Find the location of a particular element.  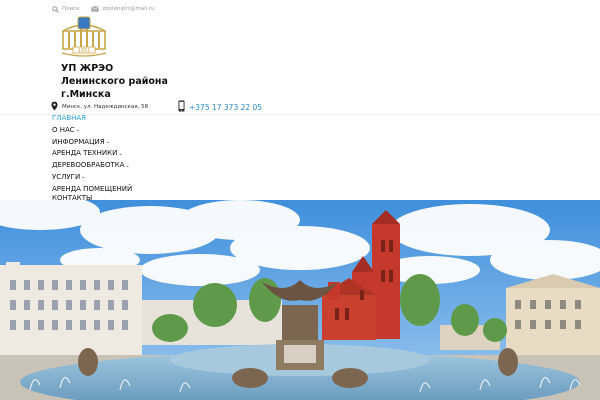

logo-year: 1951 is located at coordinates (84, 51).